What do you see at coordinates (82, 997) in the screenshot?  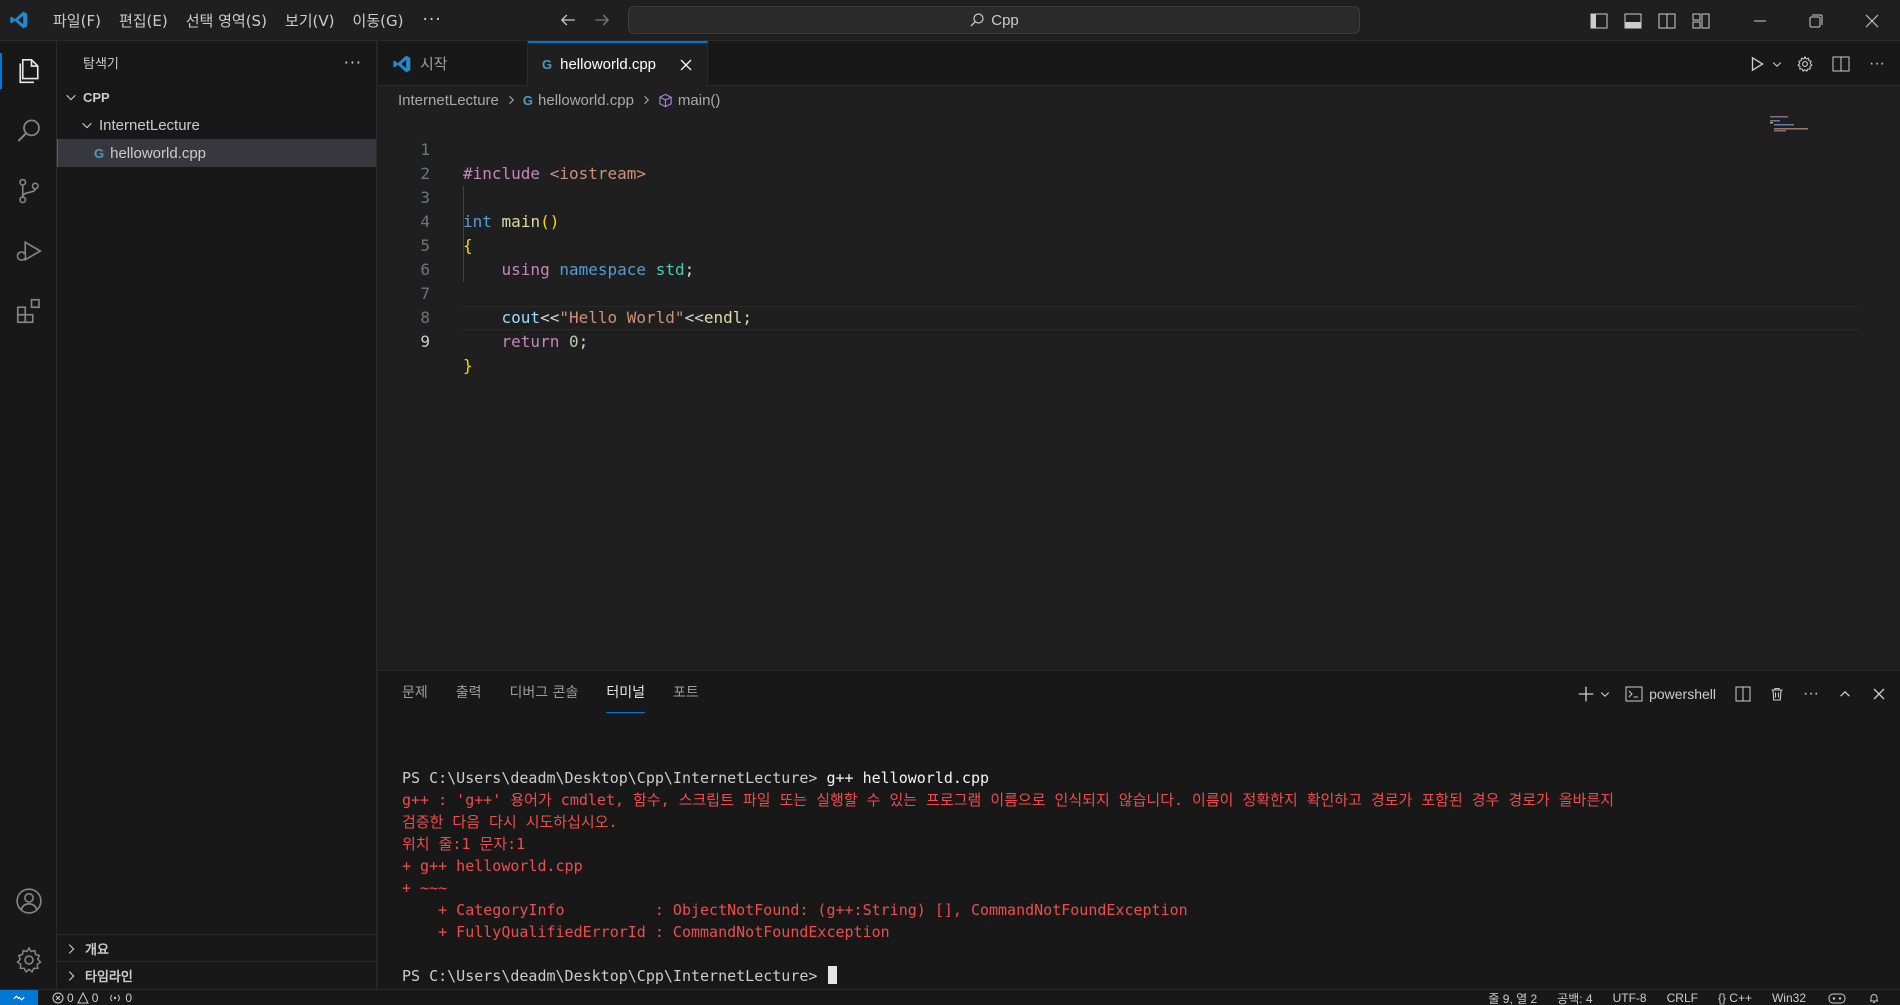 I see `warning-icon` at bounding box center [82, 997].